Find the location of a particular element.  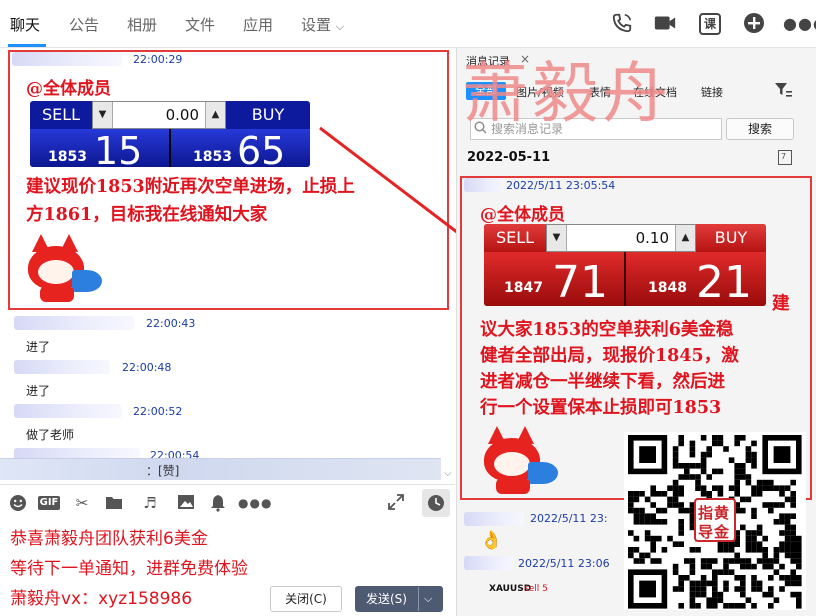

gif-icon: GIF is located at coordinates (49, 503).